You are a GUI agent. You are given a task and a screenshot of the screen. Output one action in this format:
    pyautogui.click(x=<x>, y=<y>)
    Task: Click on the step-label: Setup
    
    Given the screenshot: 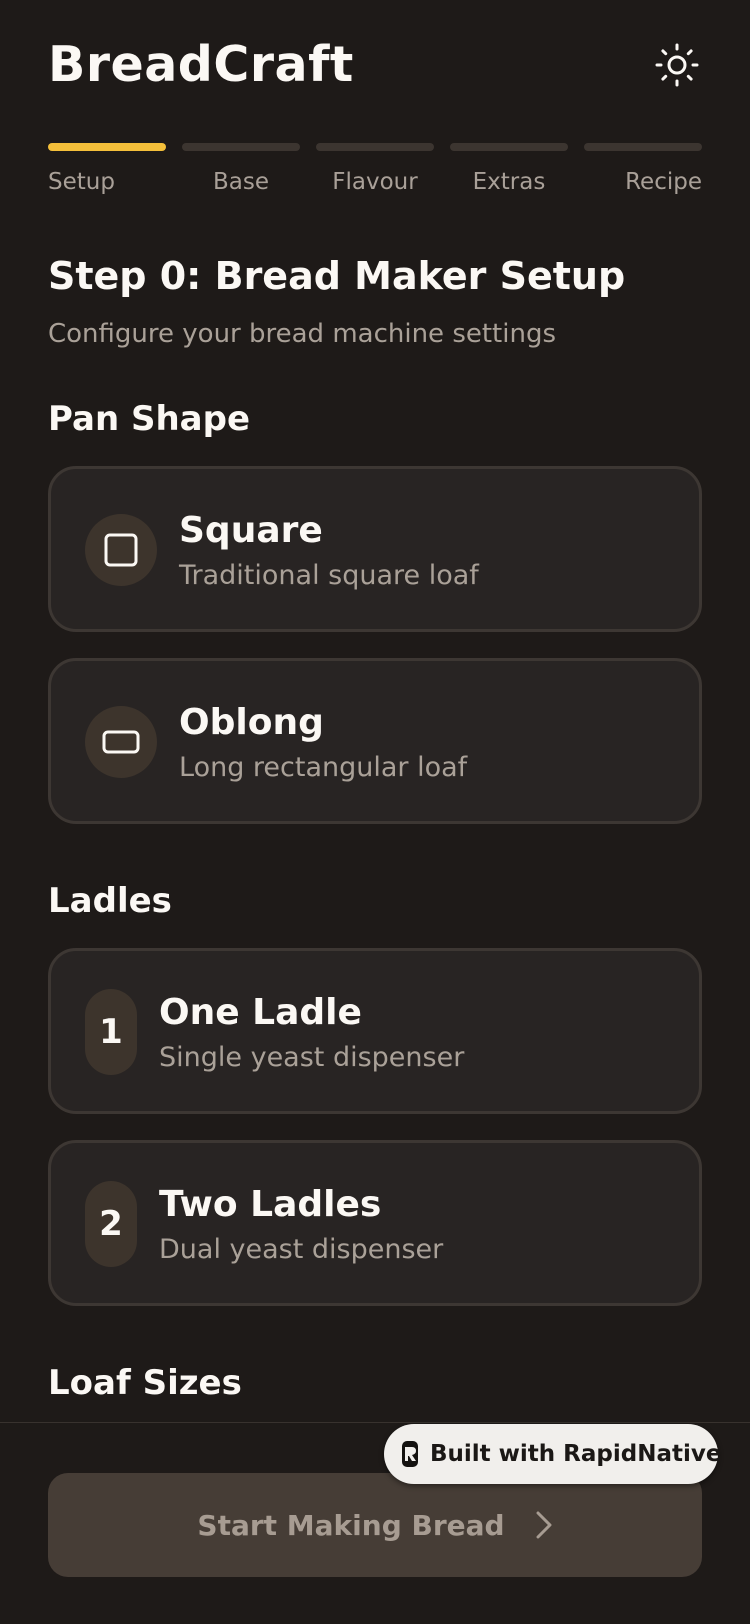 What is the action you would take?
    pyautogui.click(x=81, y=182)
    